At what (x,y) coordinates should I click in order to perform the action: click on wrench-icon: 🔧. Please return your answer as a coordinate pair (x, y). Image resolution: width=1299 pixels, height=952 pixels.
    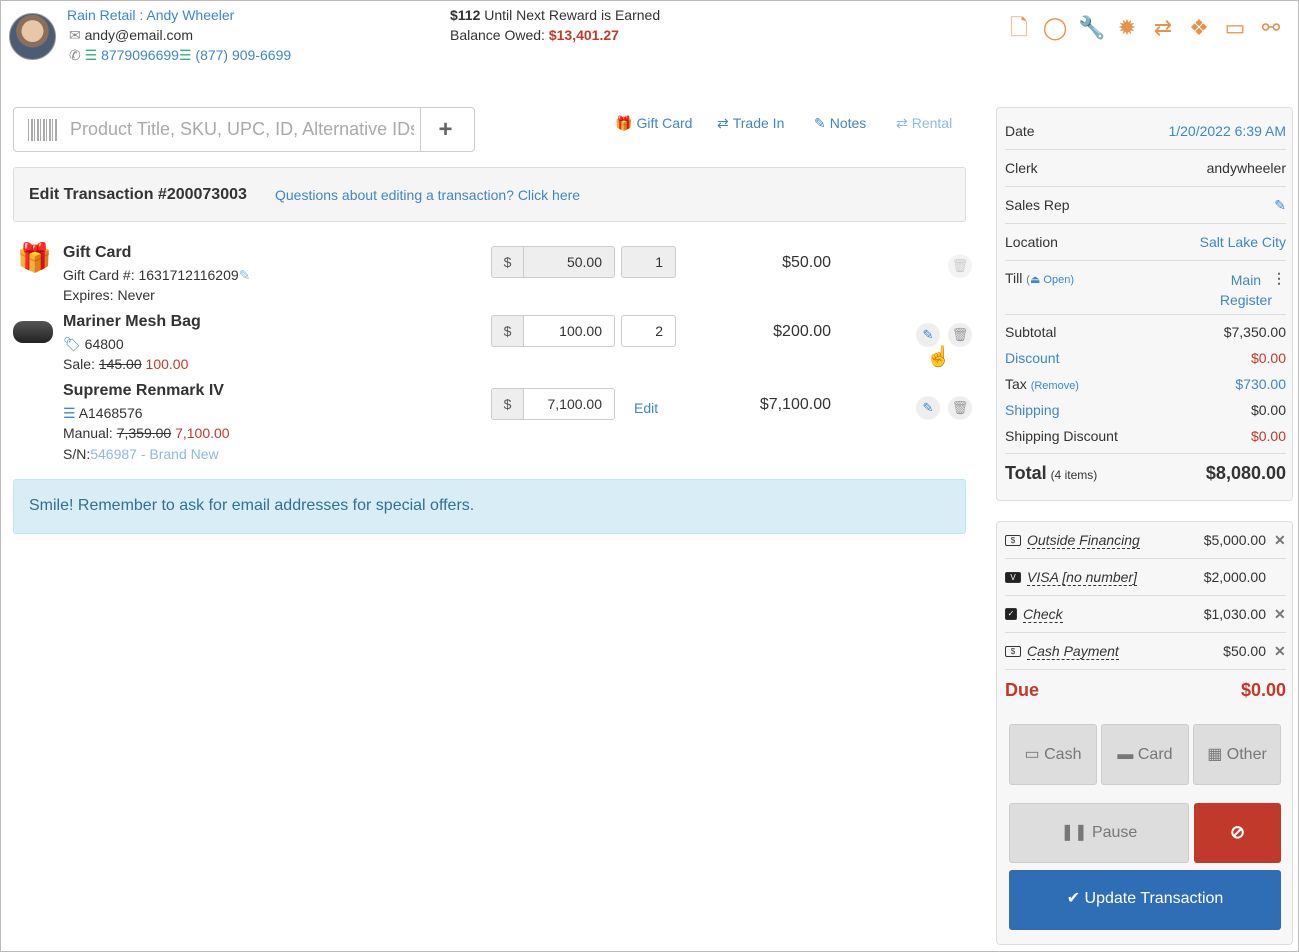
    Looking at the image, I should click on (1091, 28).